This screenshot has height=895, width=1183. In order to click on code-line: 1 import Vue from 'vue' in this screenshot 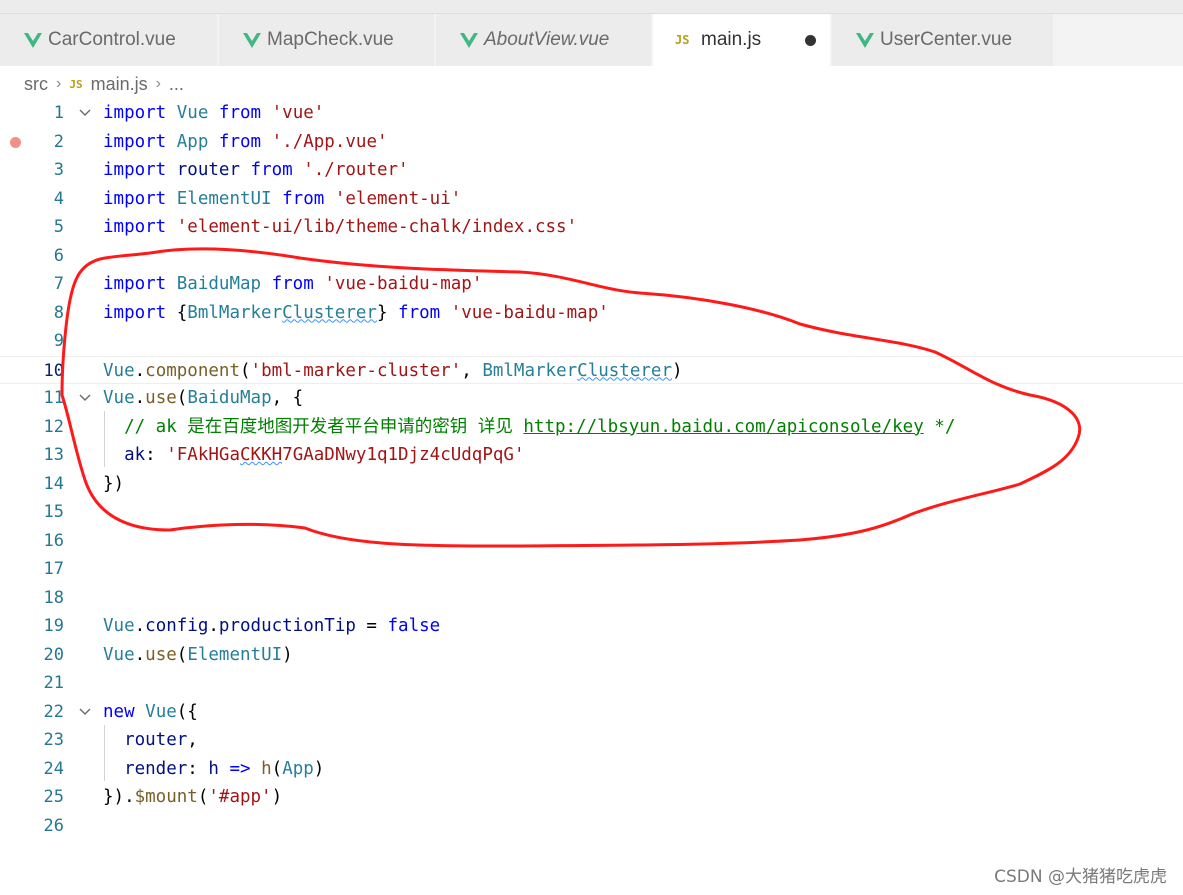, I will do `click(591, 113)`.